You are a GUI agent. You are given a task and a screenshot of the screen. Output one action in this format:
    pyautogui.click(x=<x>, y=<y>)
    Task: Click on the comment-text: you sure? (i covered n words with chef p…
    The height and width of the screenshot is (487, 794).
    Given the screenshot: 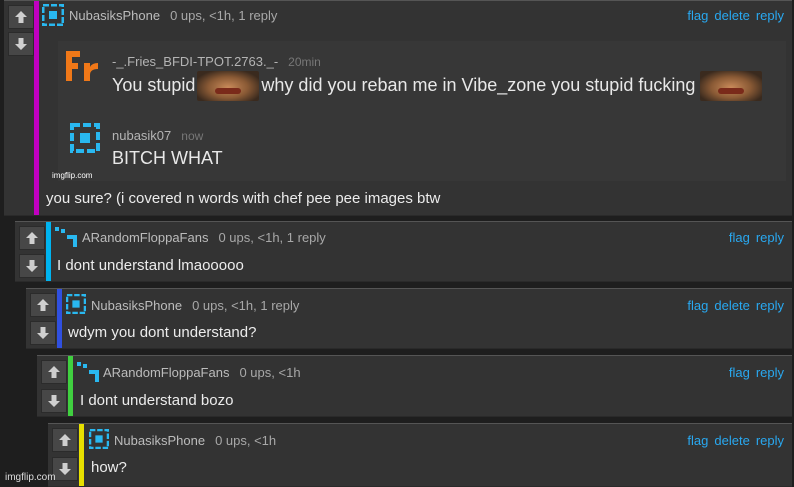 What is the action you would take?
    pyautogui.click(x=243, y=198)
    